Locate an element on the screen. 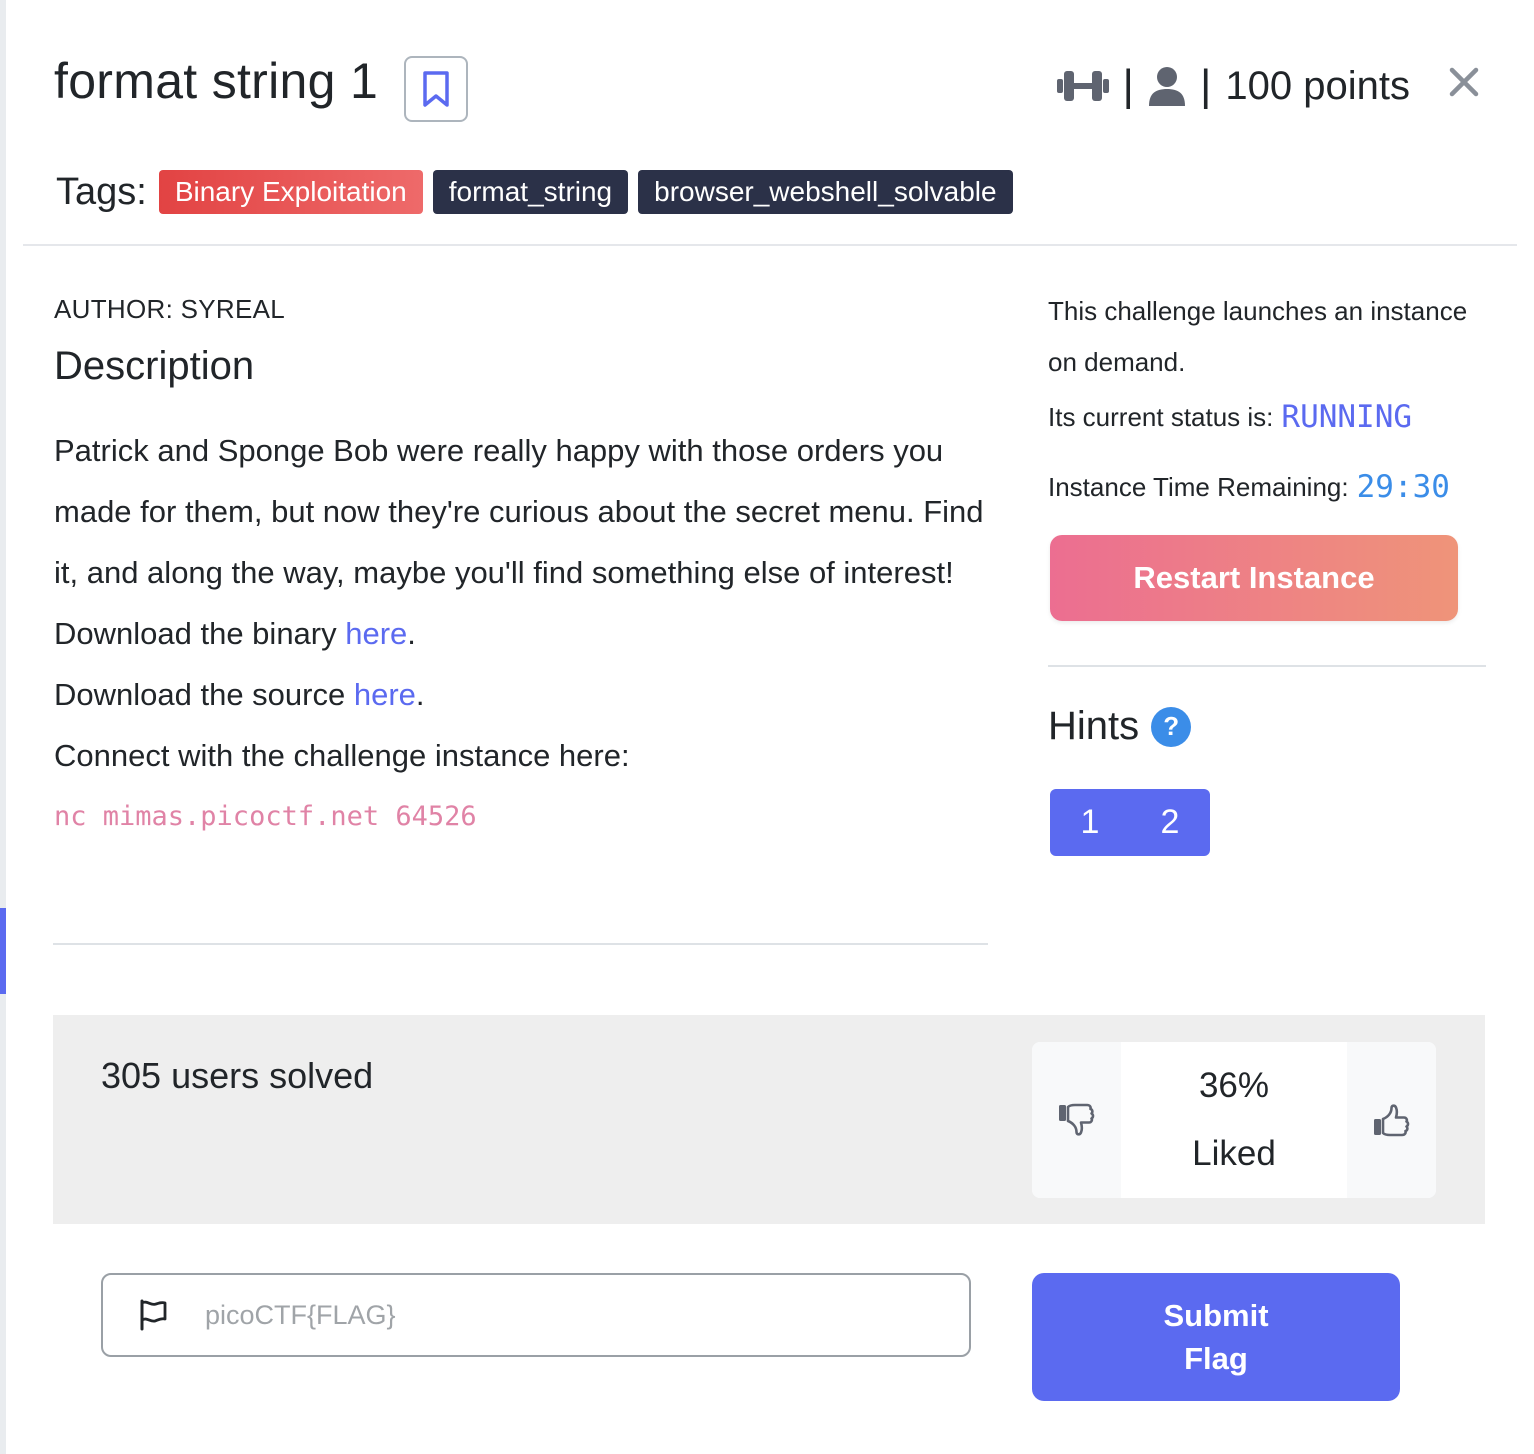 This screenshot has width=1534, height=1454. challenge-title: format string 1 is located at coordinates (216, 81).